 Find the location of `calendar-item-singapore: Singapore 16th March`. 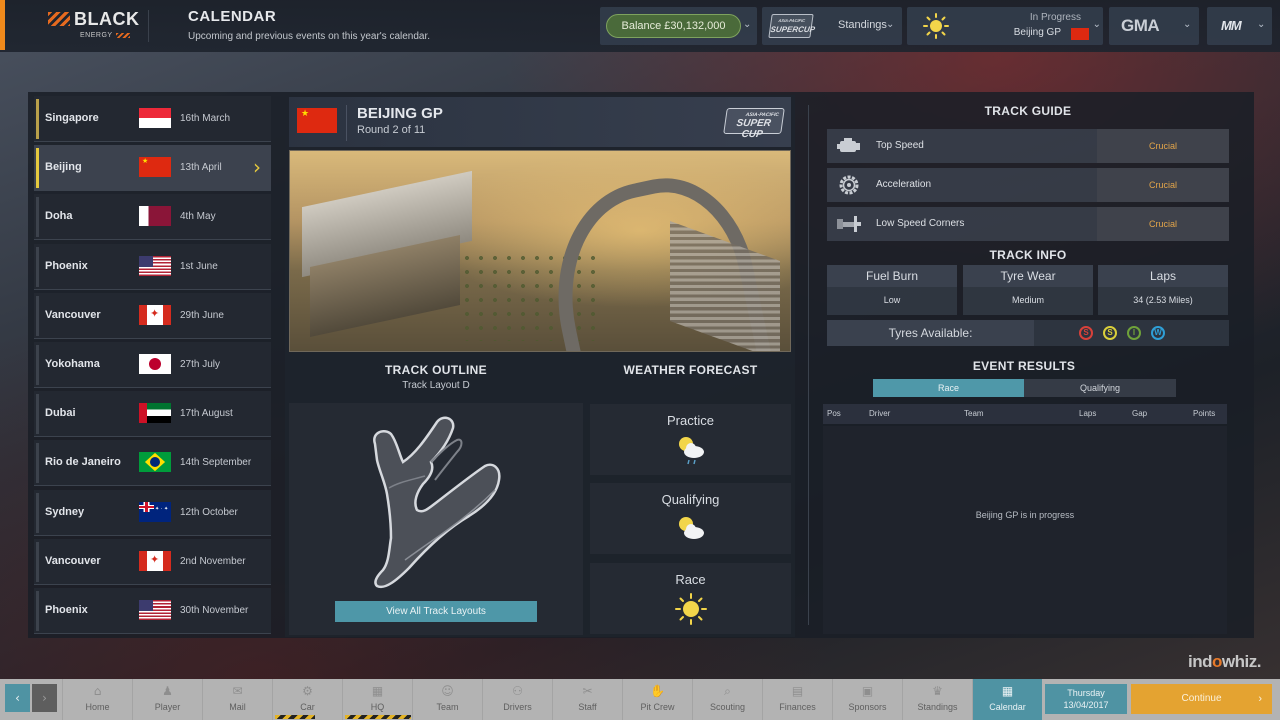

calendar-item-singapore: Singapore 16th March is located at coordinates (152, 119).